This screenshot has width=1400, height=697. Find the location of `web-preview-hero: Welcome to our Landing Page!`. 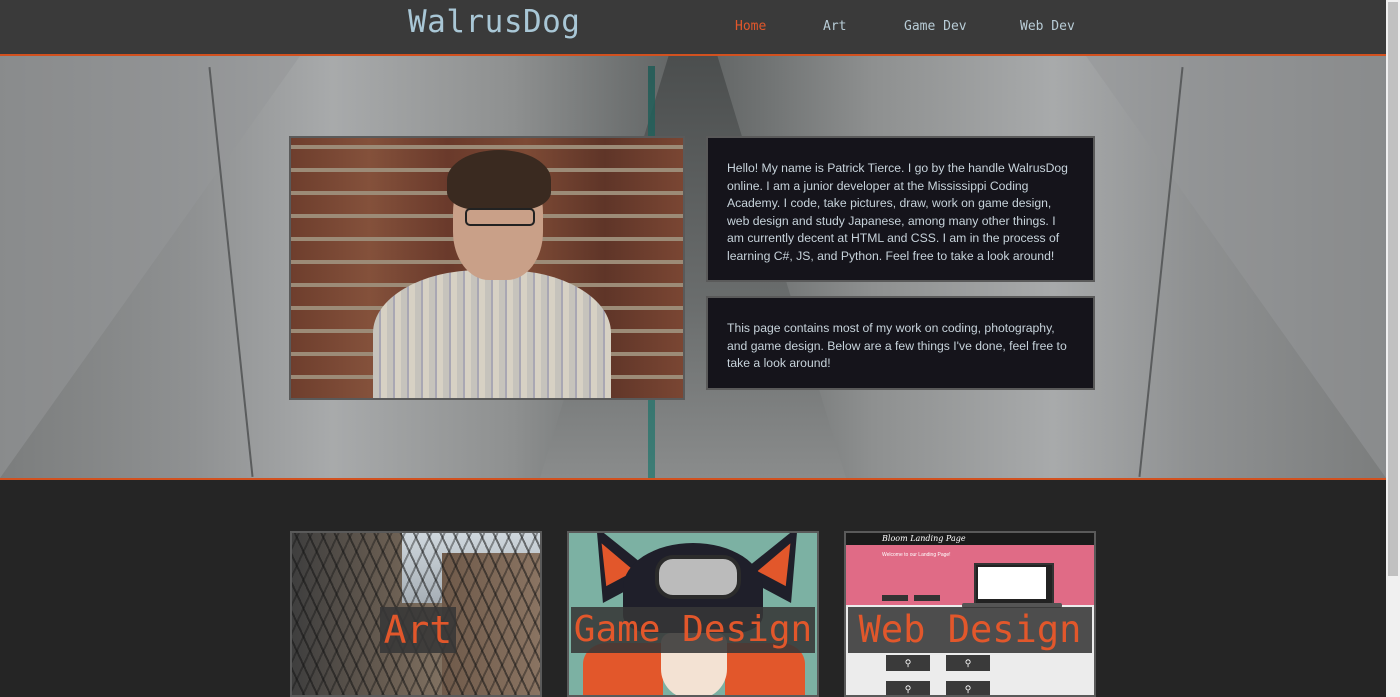

web-preview-hero: Welcome to our Landing Page! is located at coordinates (970, 576).